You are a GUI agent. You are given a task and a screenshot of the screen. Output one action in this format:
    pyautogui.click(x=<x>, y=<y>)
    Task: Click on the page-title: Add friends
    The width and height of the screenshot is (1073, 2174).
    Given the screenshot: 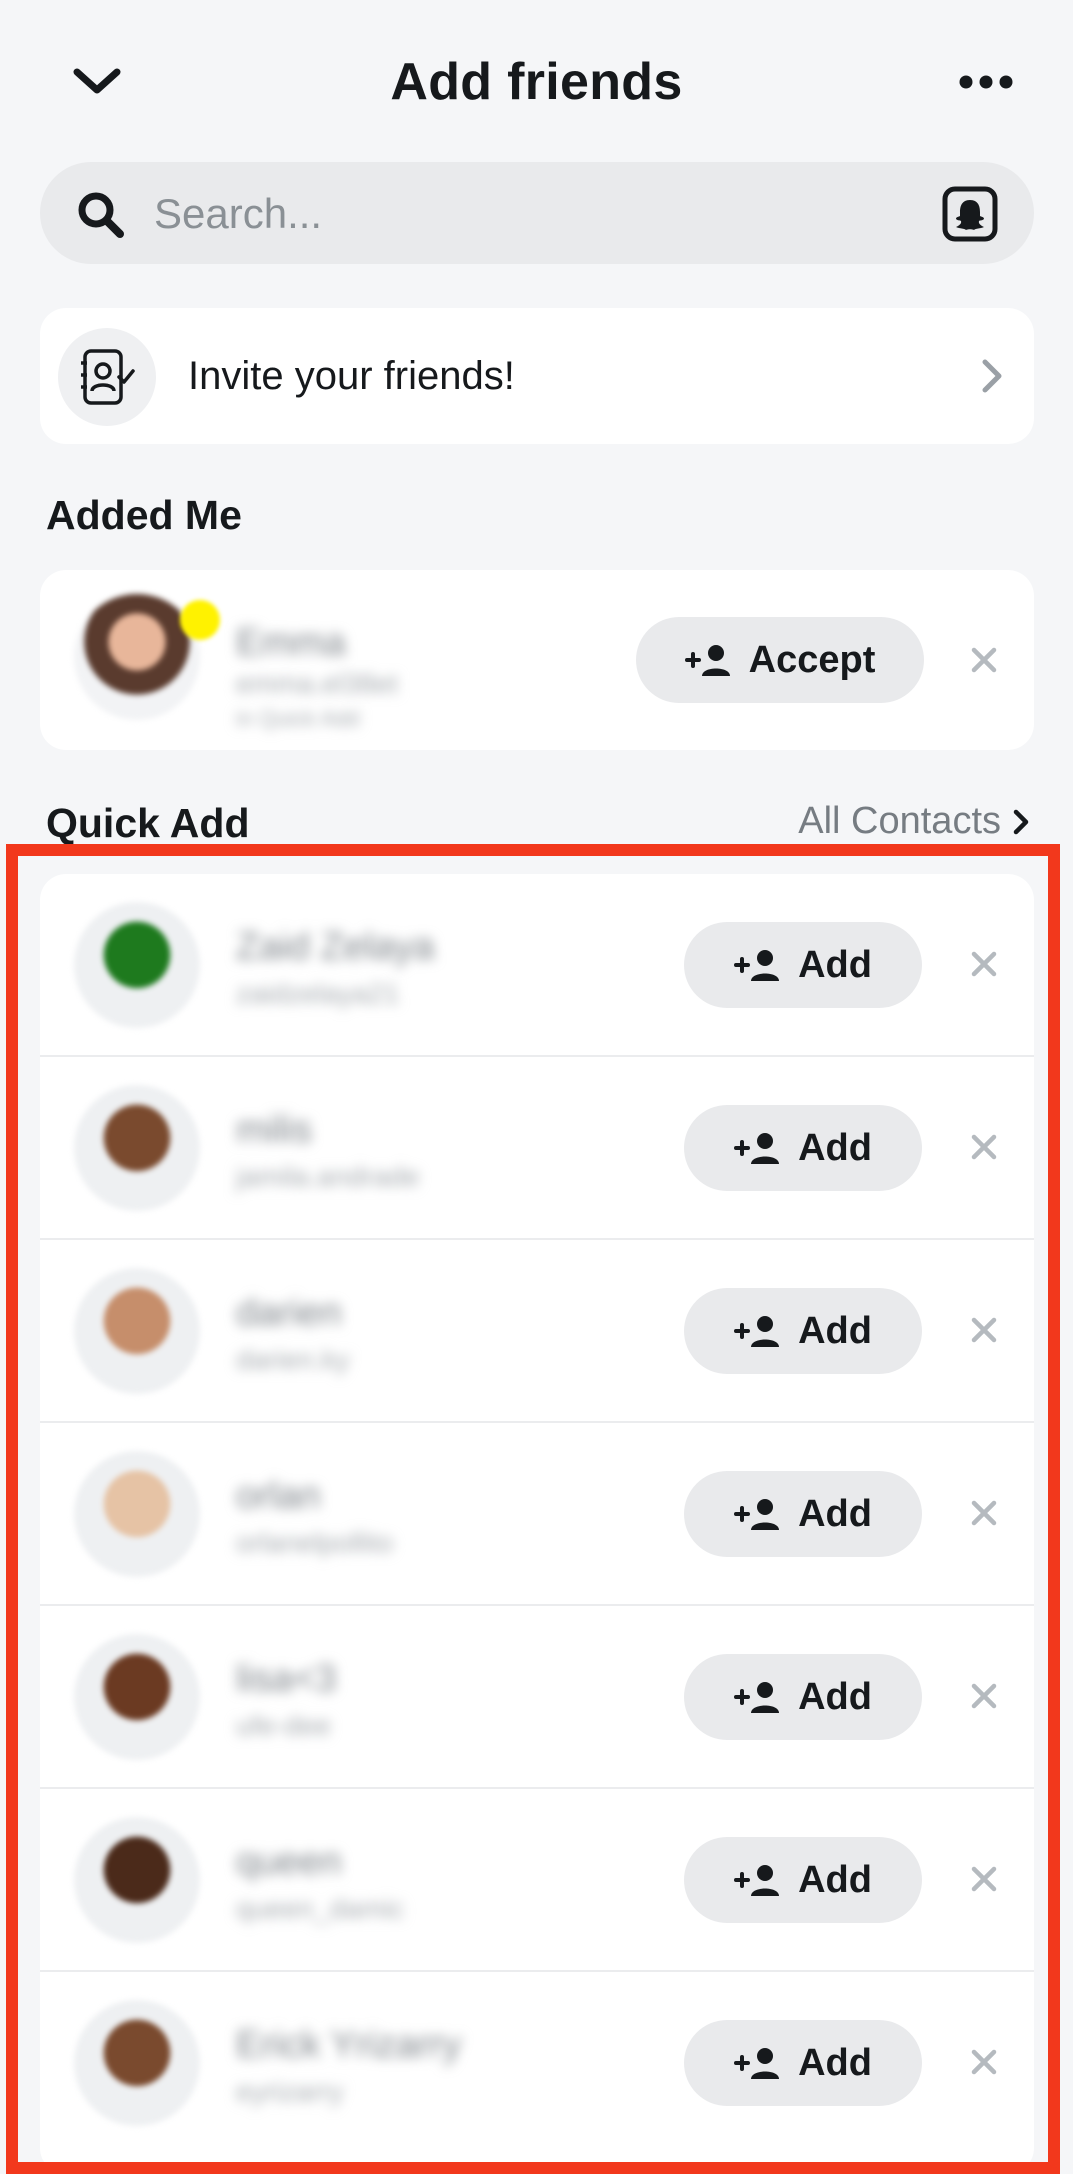 What is the action you would take?
    pyautogui.click(x=536, y=82)
    